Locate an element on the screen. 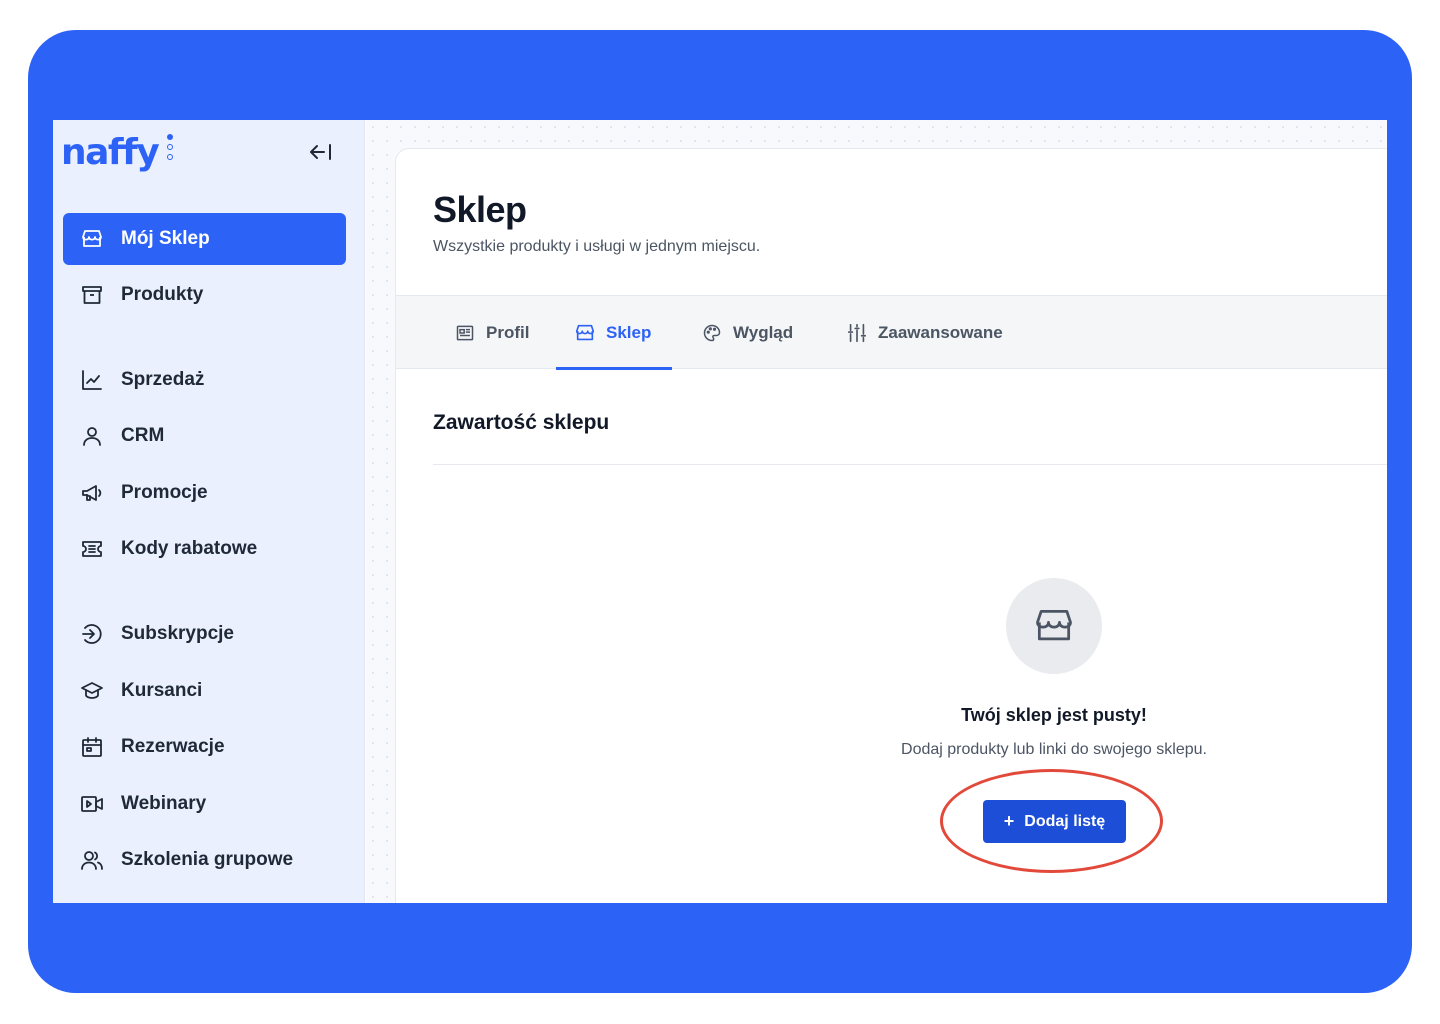 The height and width of the screenshot is (1024, 1440). sidebar-item-kursanci: Kursanci is located at coordinates (204, 691).